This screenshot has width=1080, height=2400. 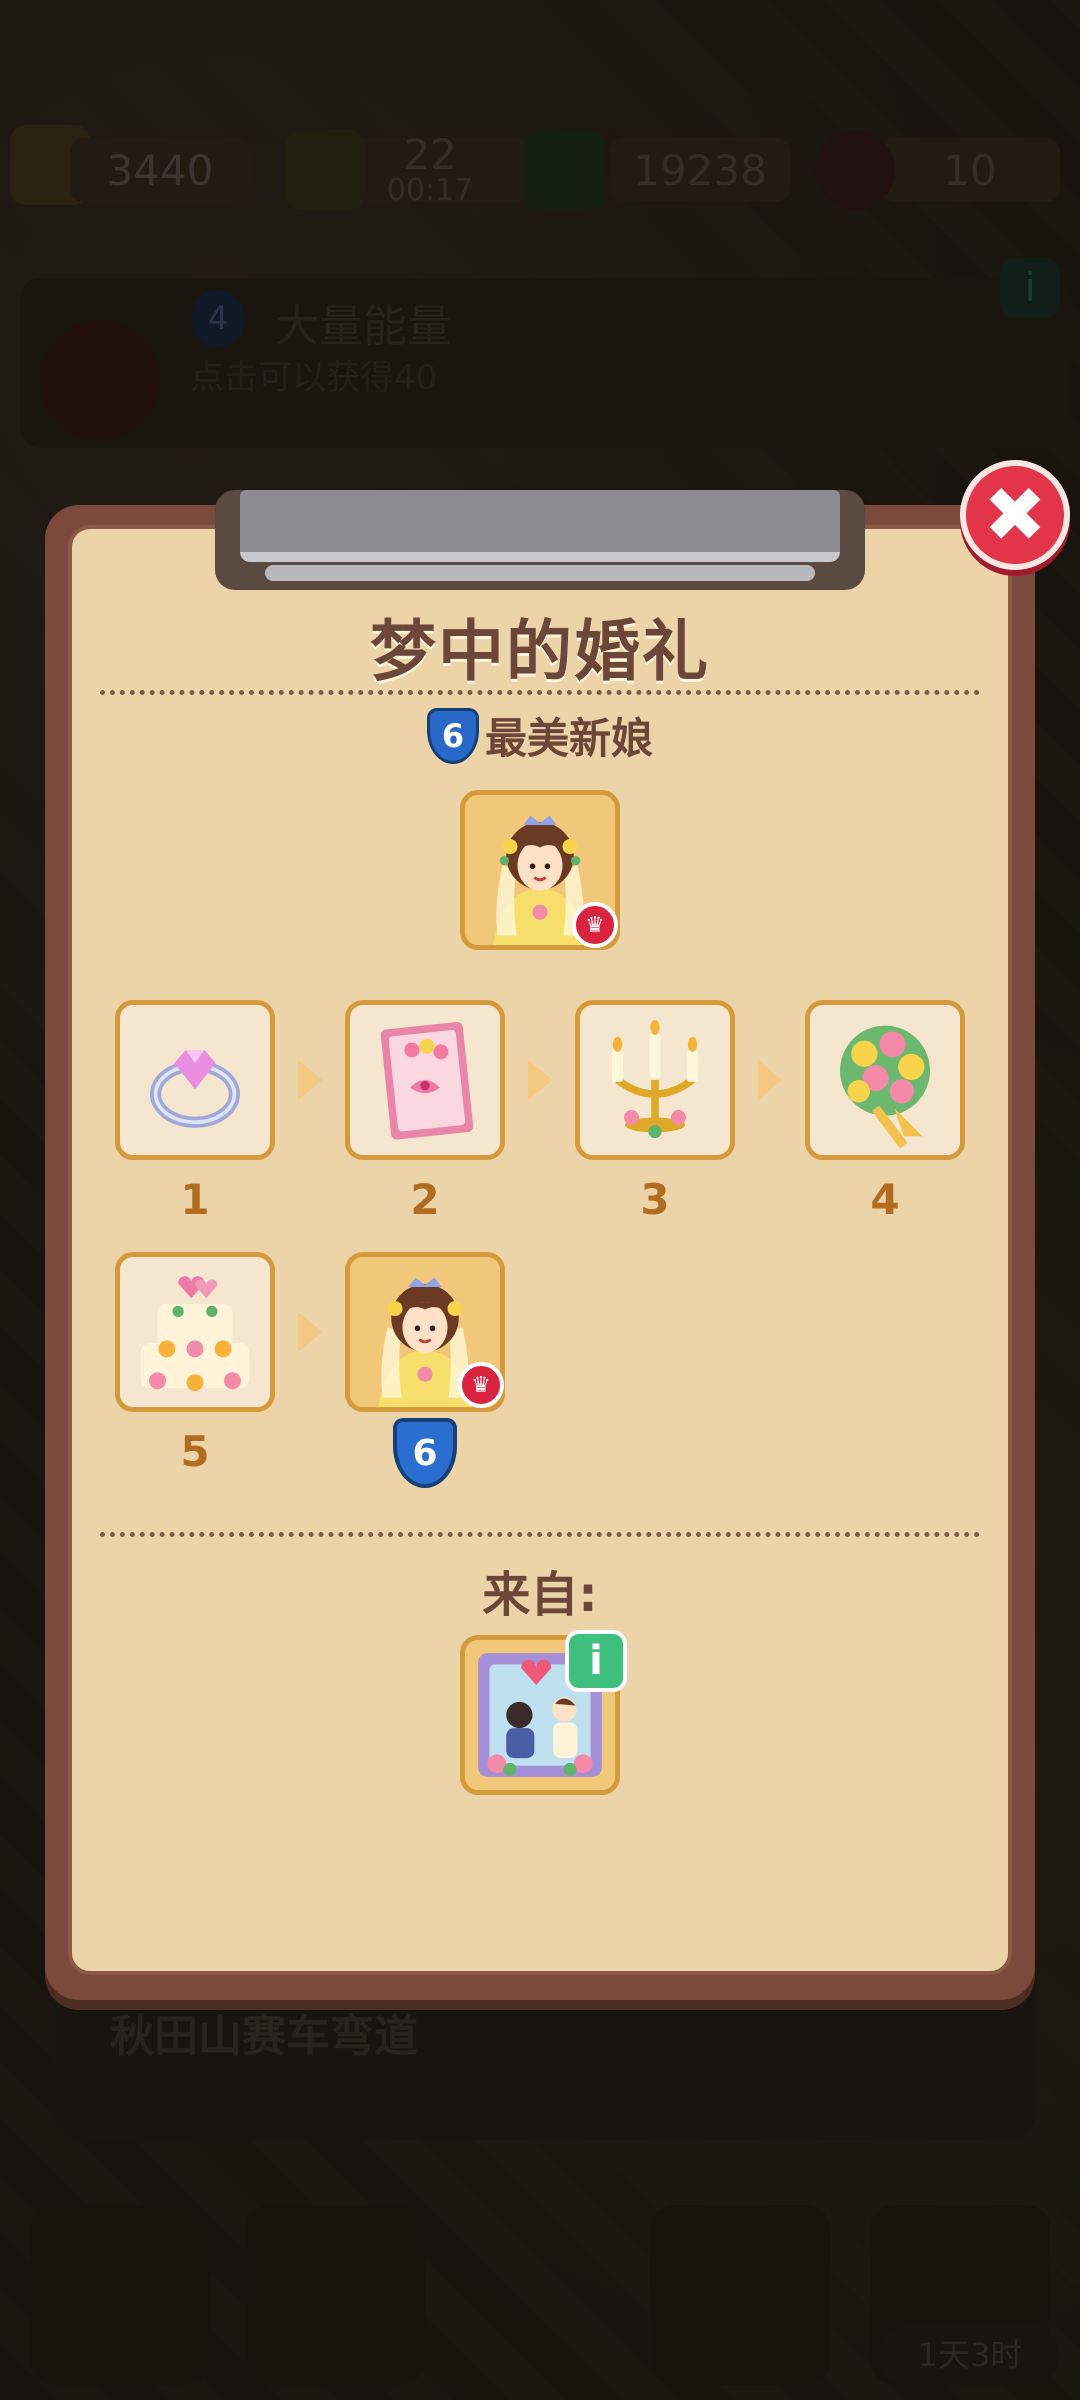 What do you see at coordinates (195, 1199) in the screenshot?
I see `chain-number-1: 1` at bounding box center [195, 1199].